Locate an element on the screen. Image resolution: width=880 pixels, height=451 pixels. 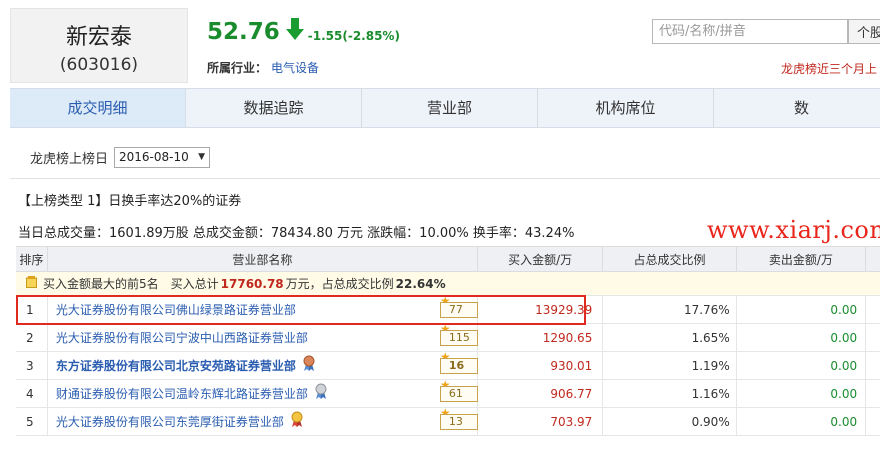
tab-bar: 成交明细 数据追踪 营业部 机构席位 数 is located at coordinates (445, 108).